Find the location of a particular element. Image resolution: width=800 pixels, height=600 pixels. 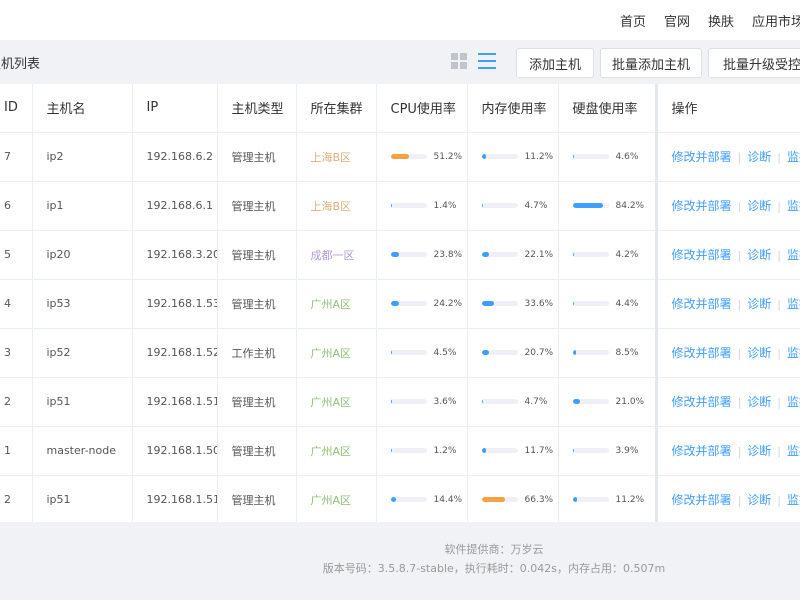

cell-disk: 4.4% is located at coordinates (607, 304).